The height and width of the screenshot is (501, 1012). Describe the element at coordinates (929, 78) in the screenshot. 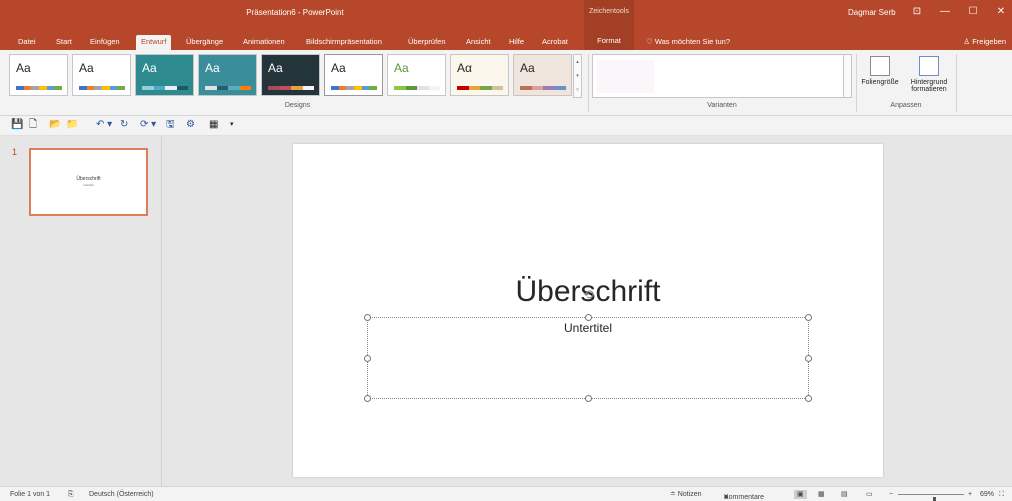

I see `format-background-button: Hintergrund formatieren` at that location.